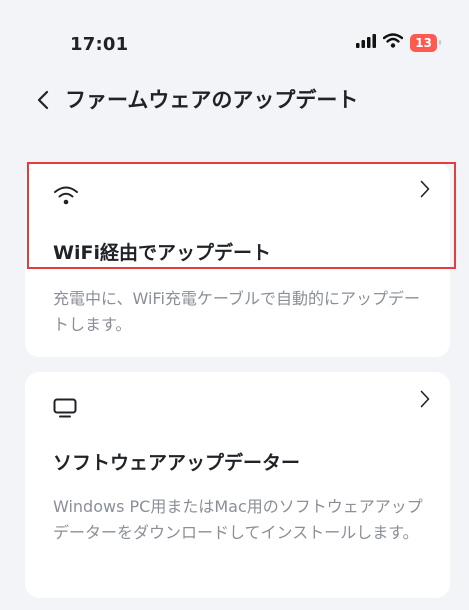  What do you see at coordinates (177, 463) in the screenshot?
I see `option-title: ソフトウェアアップデーター` at bounding box center [177, 463].